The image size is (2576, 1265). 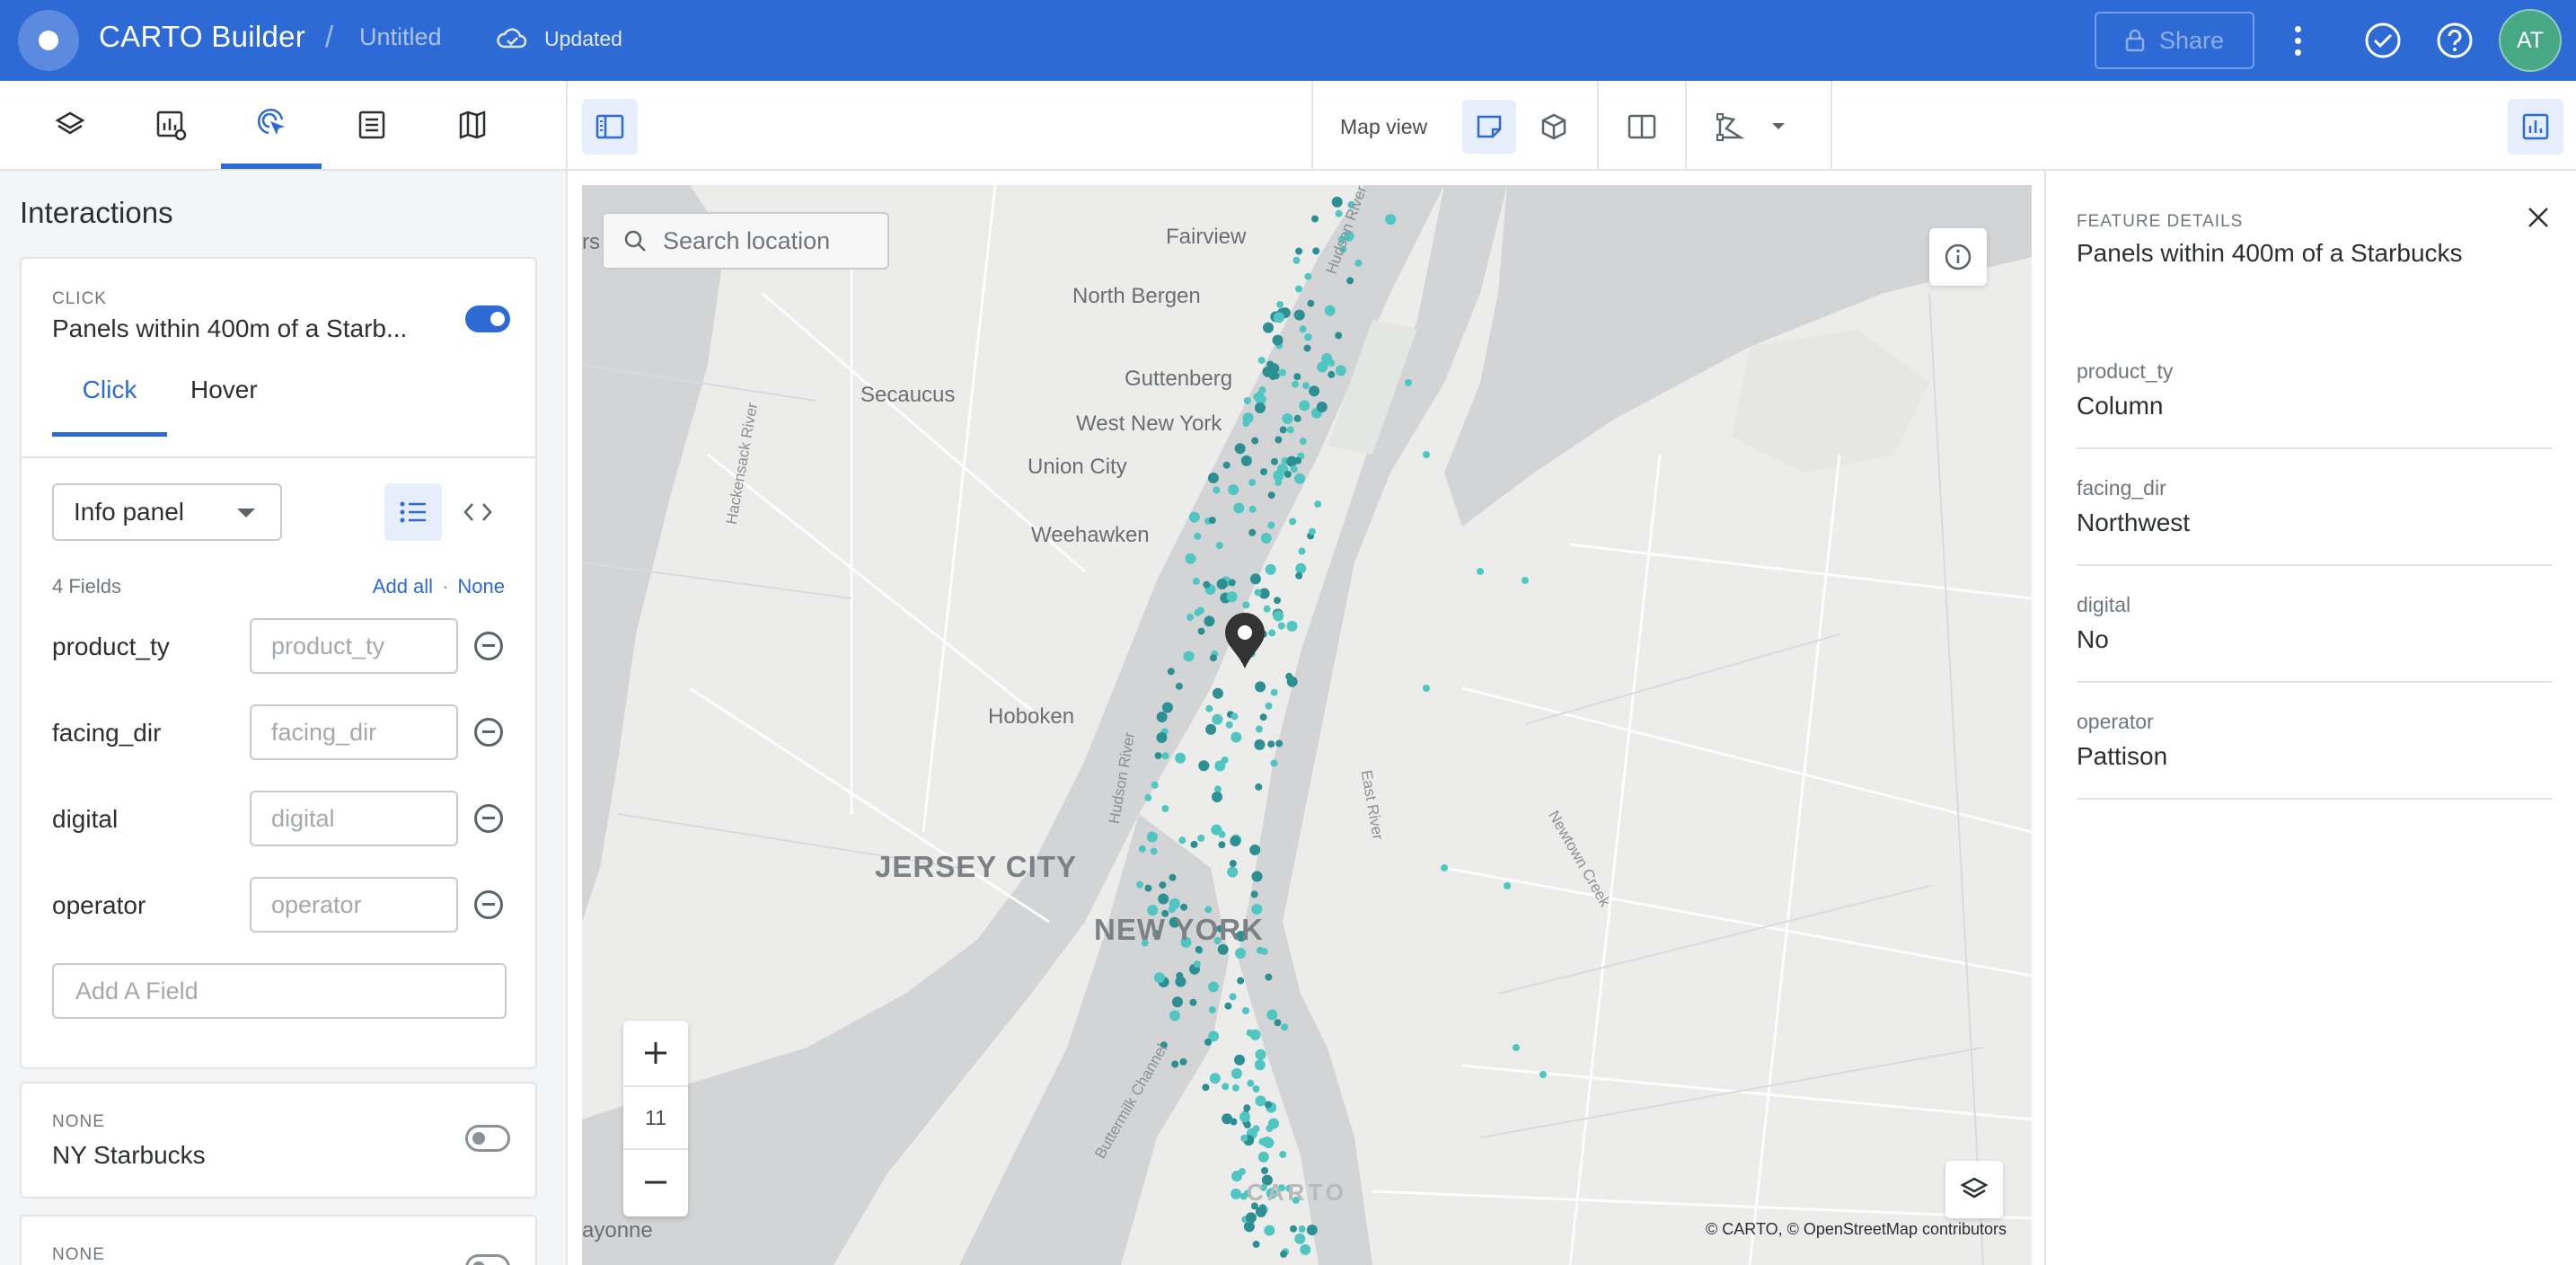 What do you see at coordinates (2455, 40) in the screenshot?
I see `help-icon` at bounding box center [2455, 40].